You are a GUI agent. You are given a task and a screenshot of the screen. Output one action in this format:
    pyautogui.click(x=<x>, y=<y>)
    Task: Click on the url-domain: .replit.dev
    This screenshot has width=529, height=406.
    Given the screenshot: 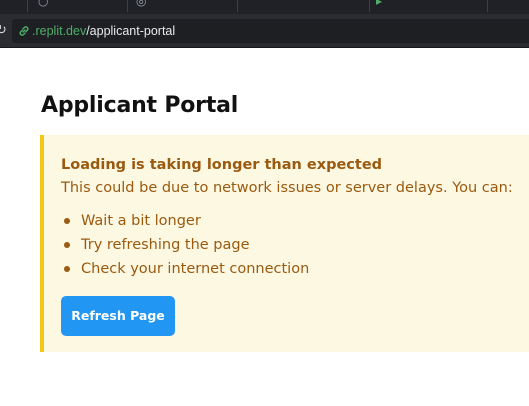 What is the action you would take?
    pyautogui.click(x=59, y=31)
    